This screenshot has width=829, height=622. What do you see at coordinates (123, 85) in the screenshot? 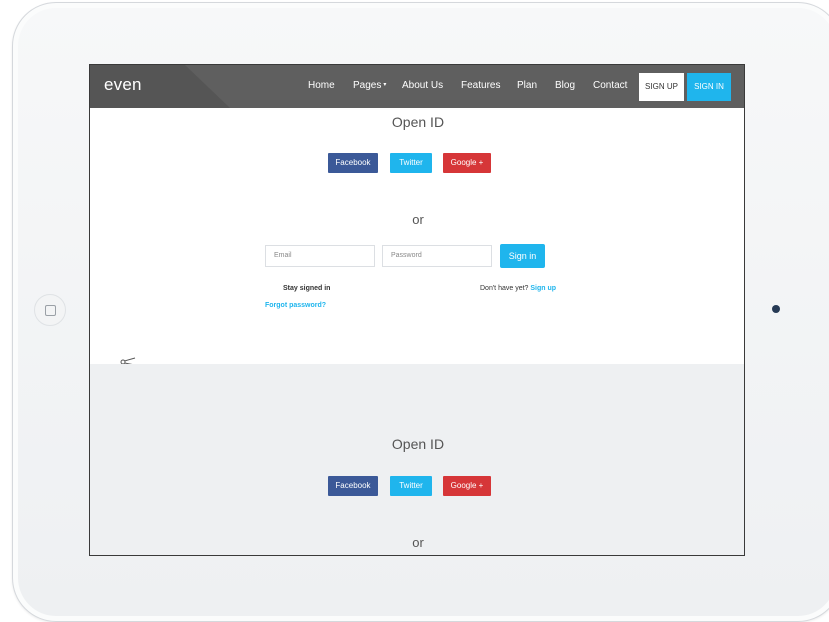
I see `logo: even` at bounding box center [123, 85].